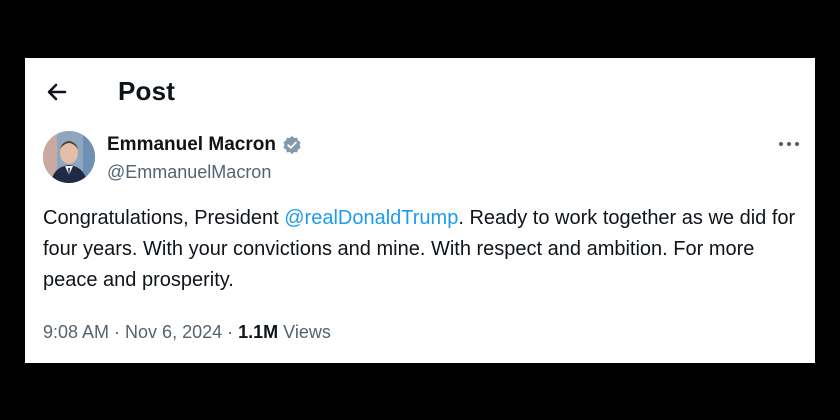 The width and height of the screenshot is (840, 420). I want to click on verified-badge-icon, so click(292, 145).